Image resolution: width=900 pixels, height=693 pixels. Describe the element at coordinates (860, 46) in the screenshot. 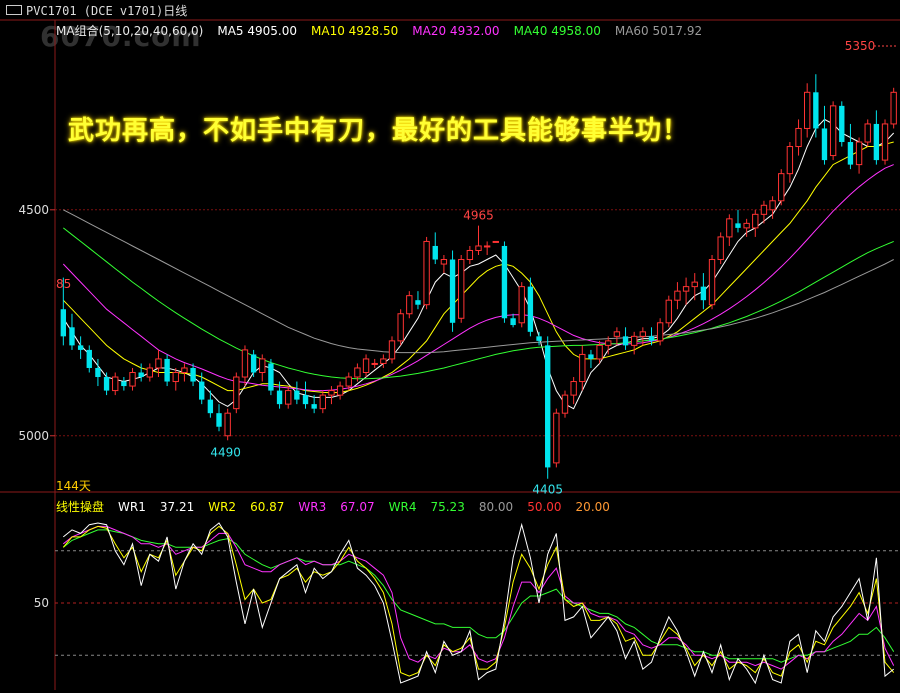

I see `label-high-5350: 5350` at that location.